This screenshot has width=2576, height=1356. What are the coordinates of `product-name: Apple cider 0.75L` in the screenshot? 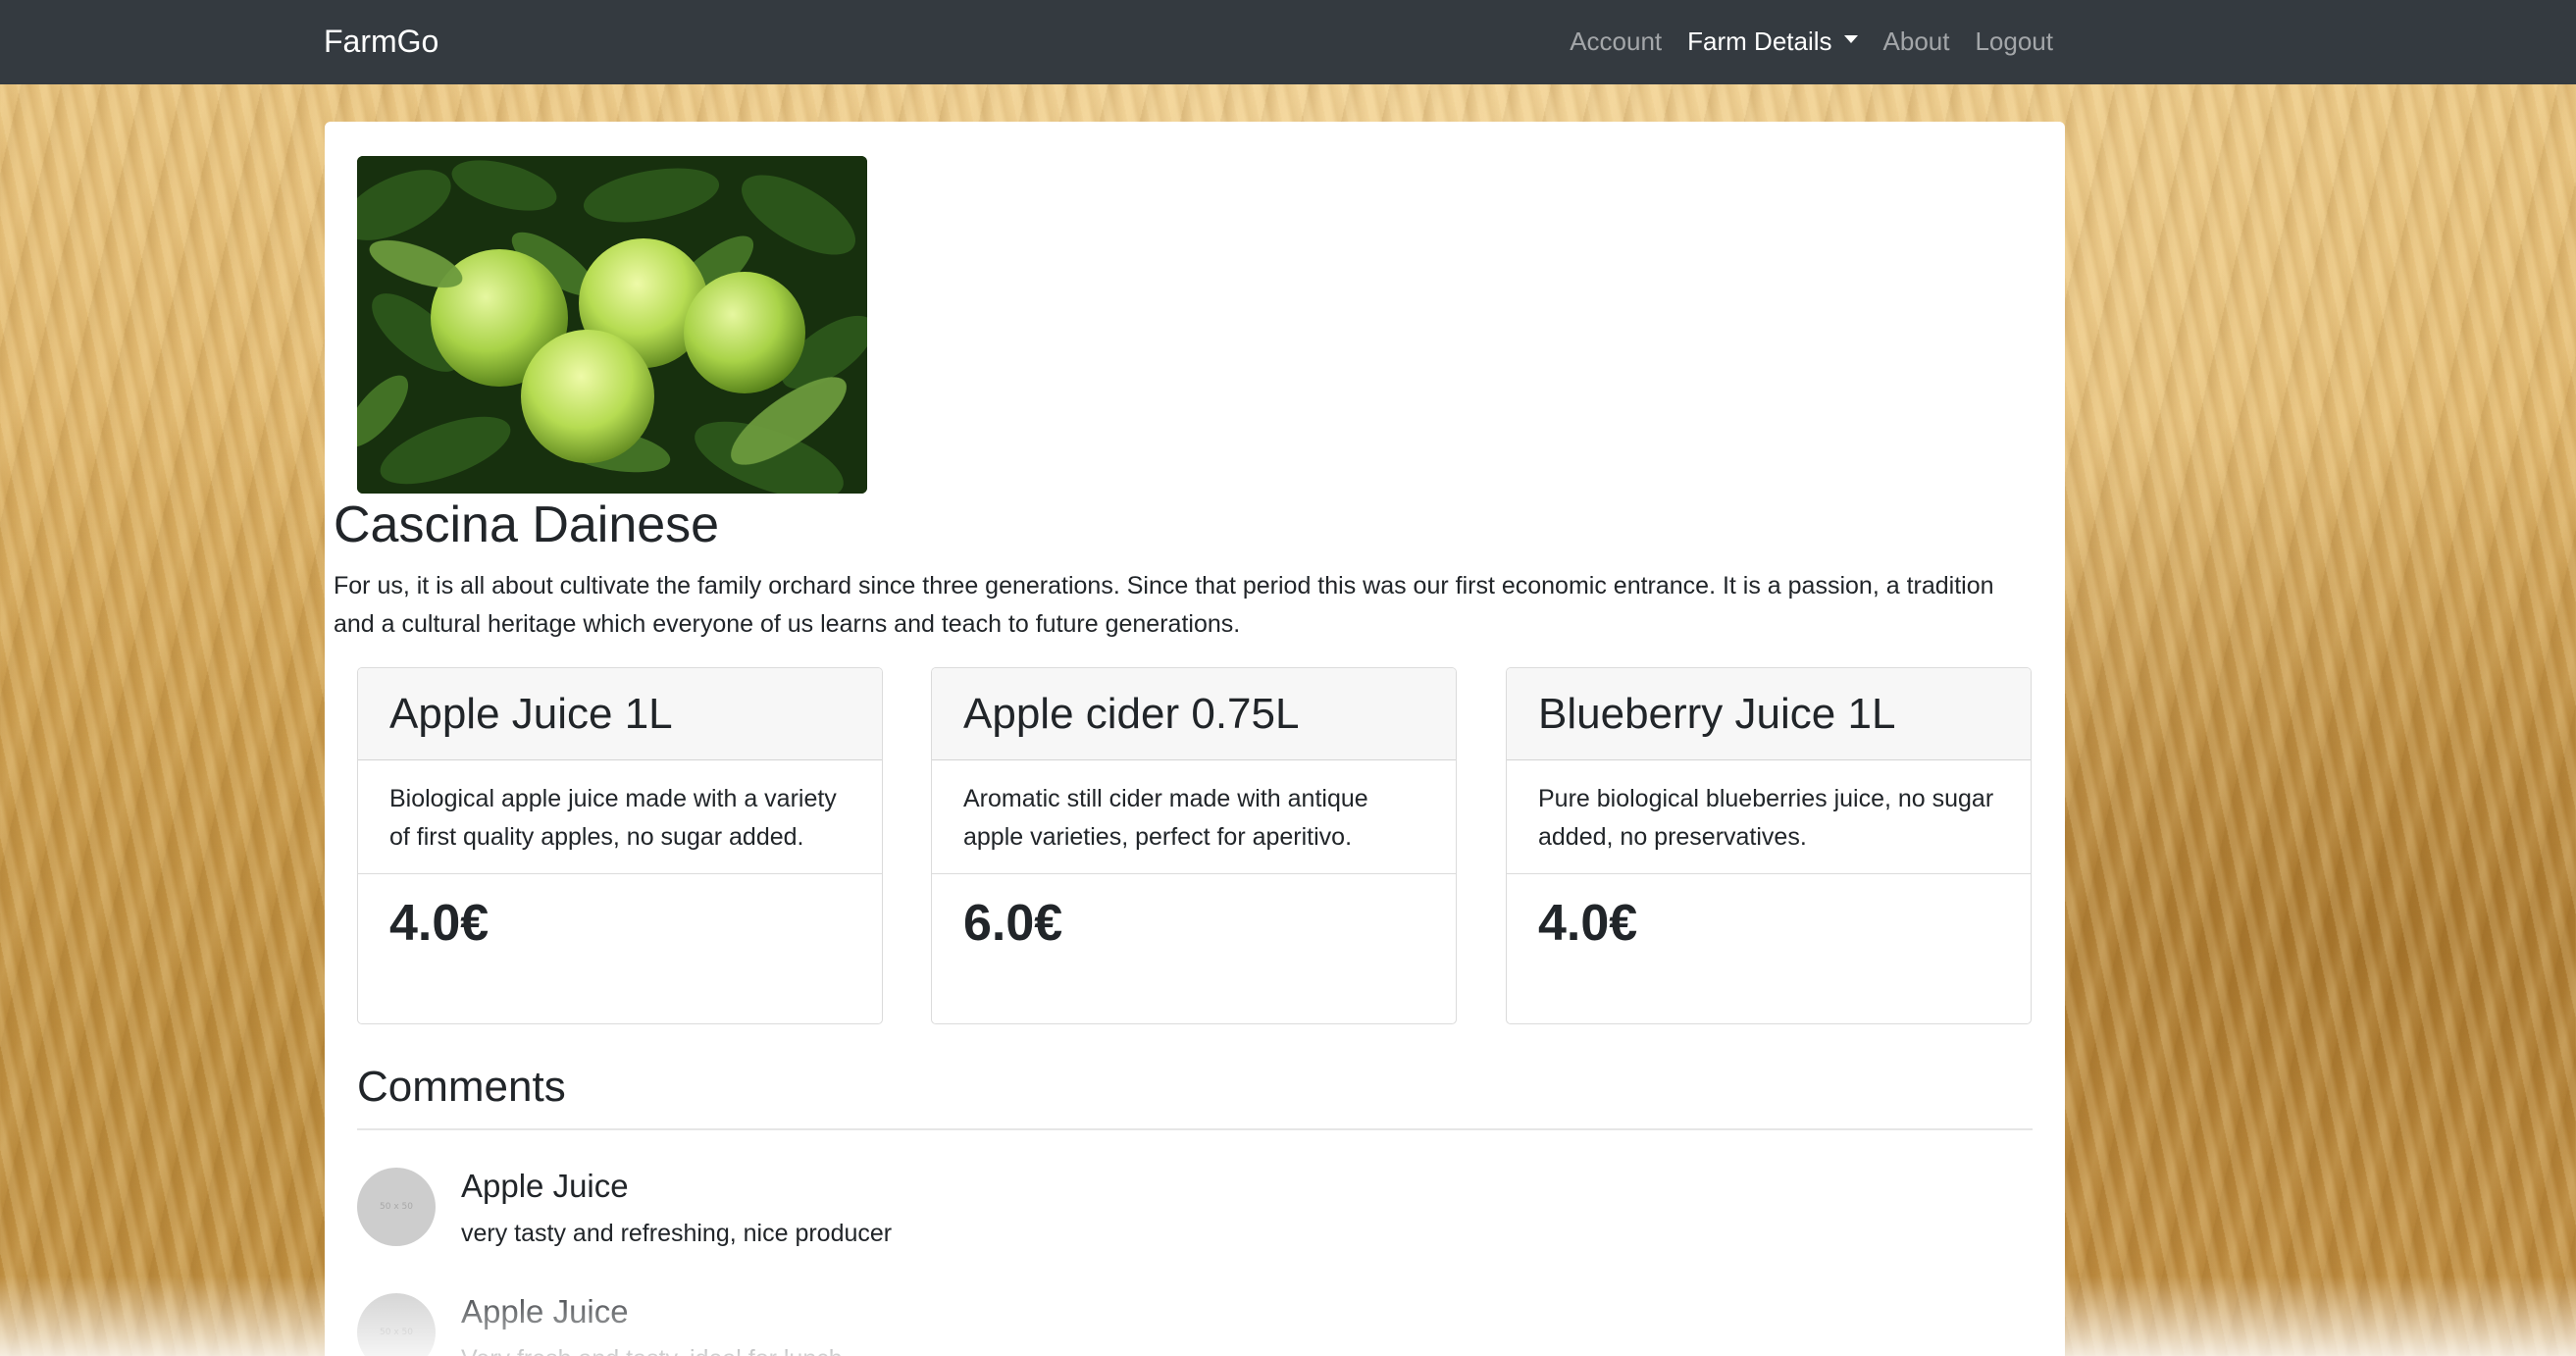 It's located at (1131, 713).